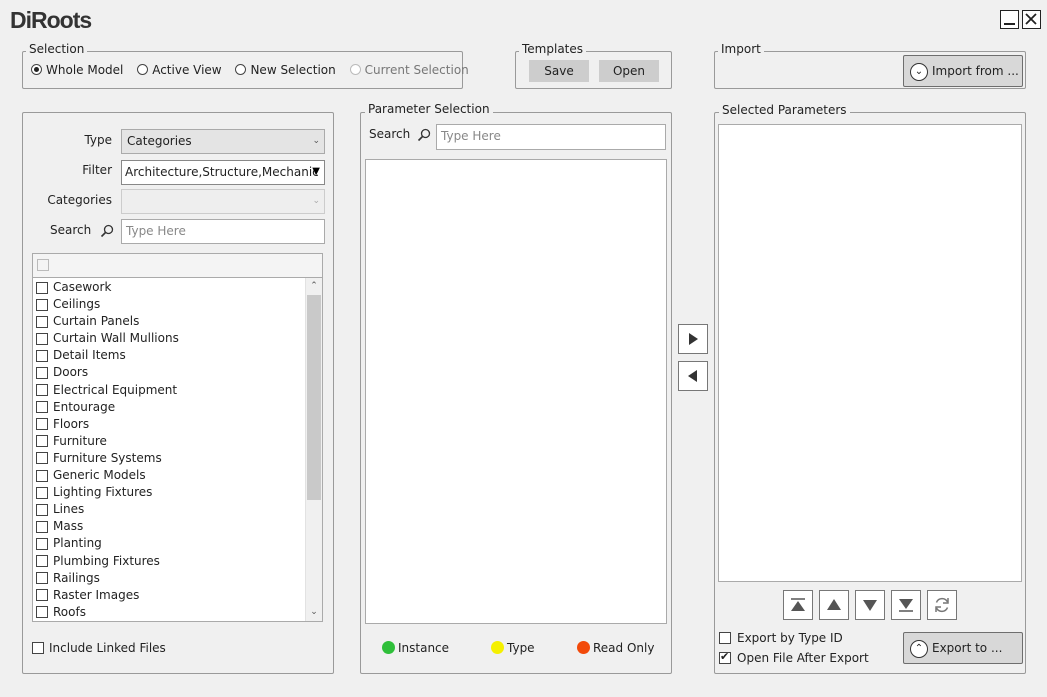 This screenshot has width=1047, height=697. I want to click on templates-legend: Templates, so click(553, 49).